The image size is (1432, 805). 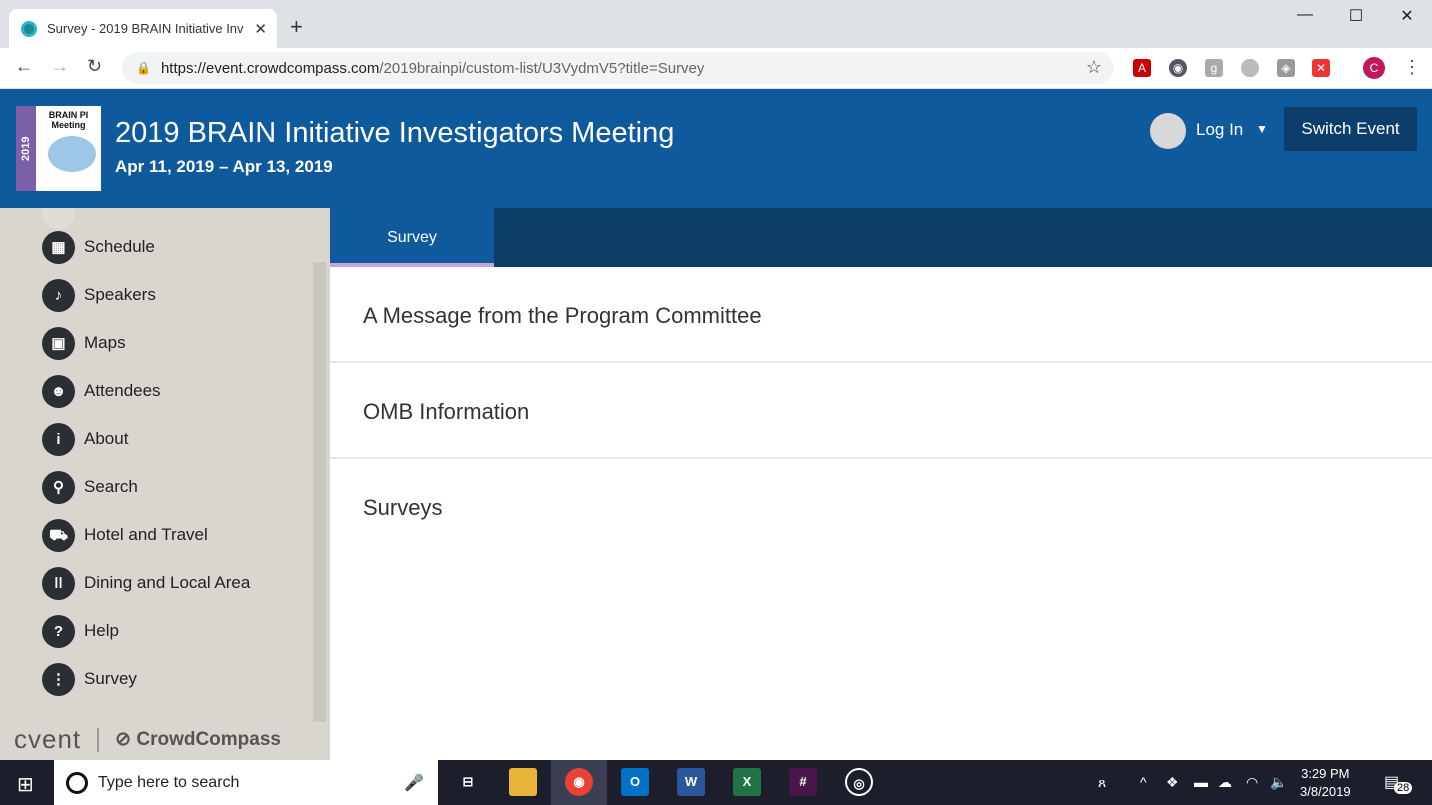 What do you see at coordinates (1102, 782) in the screenshot?
I see `people-icon: ጸ` at bounding box center [1102, 782].